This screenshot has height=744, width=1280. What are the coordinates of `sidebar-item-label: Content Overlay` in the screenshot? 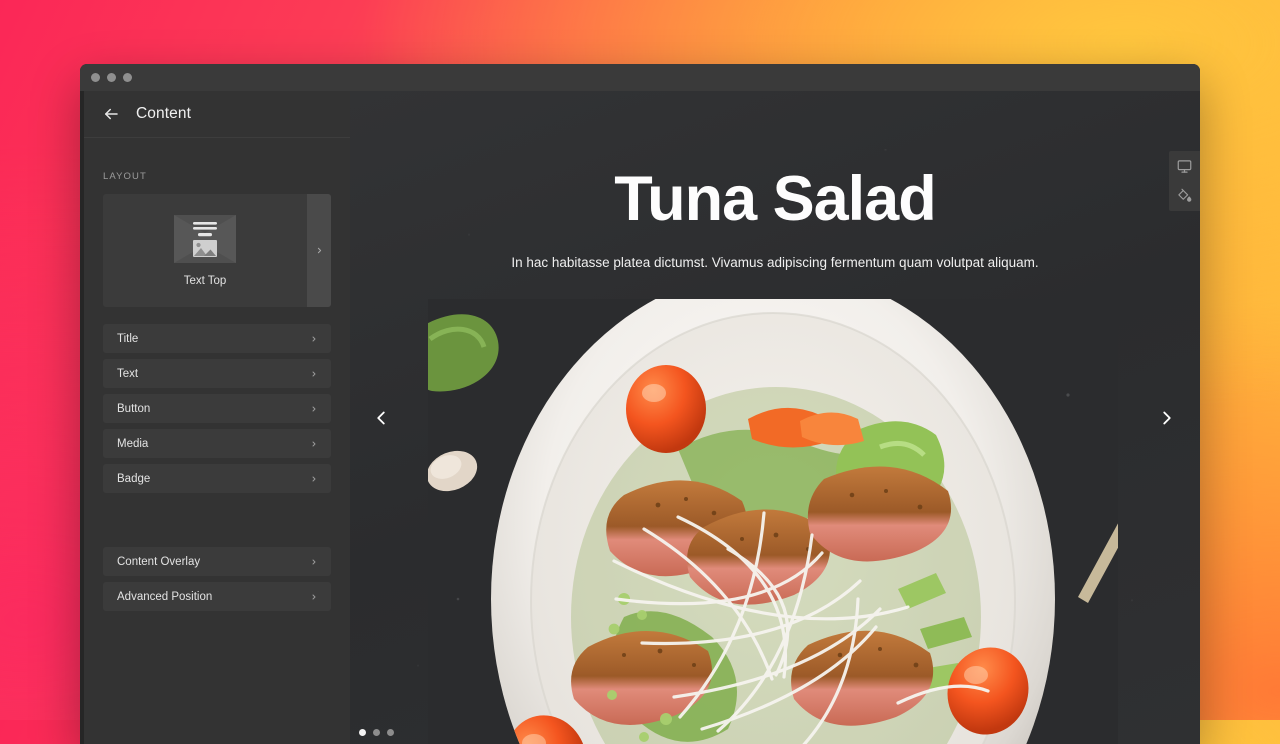 It's located at (159, 561).